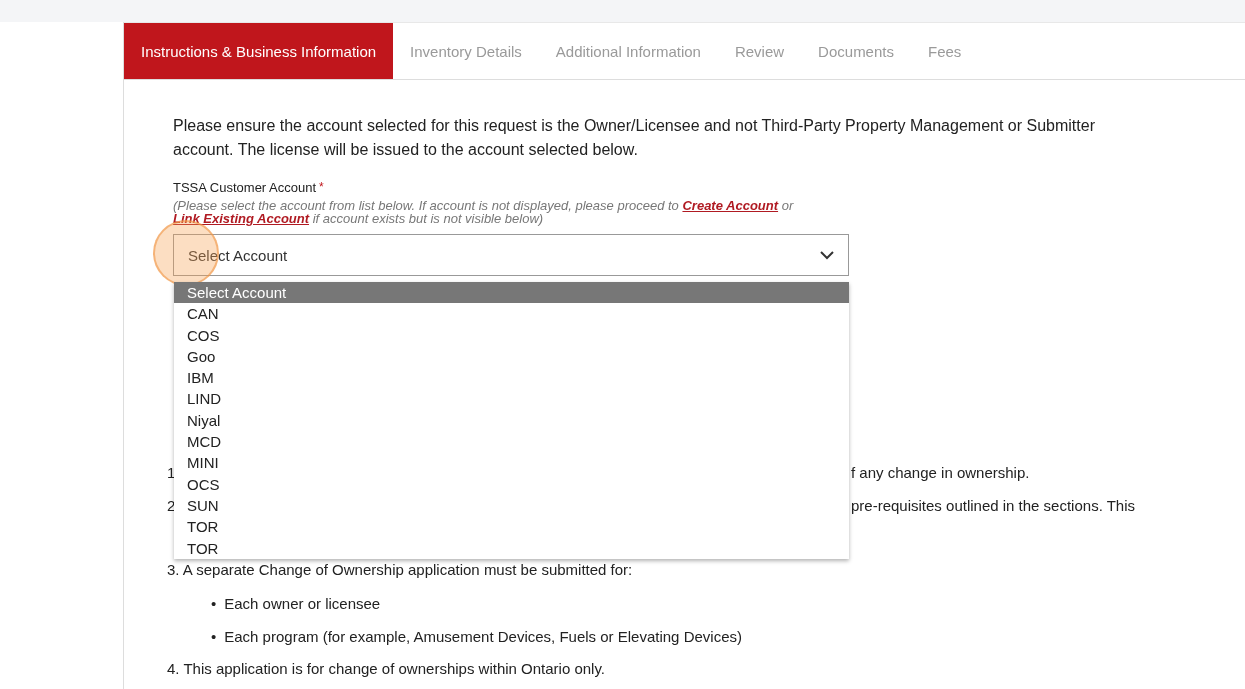 The image size is (1245, 689). I want to click on chevron-down-icon, so click(827, 255).